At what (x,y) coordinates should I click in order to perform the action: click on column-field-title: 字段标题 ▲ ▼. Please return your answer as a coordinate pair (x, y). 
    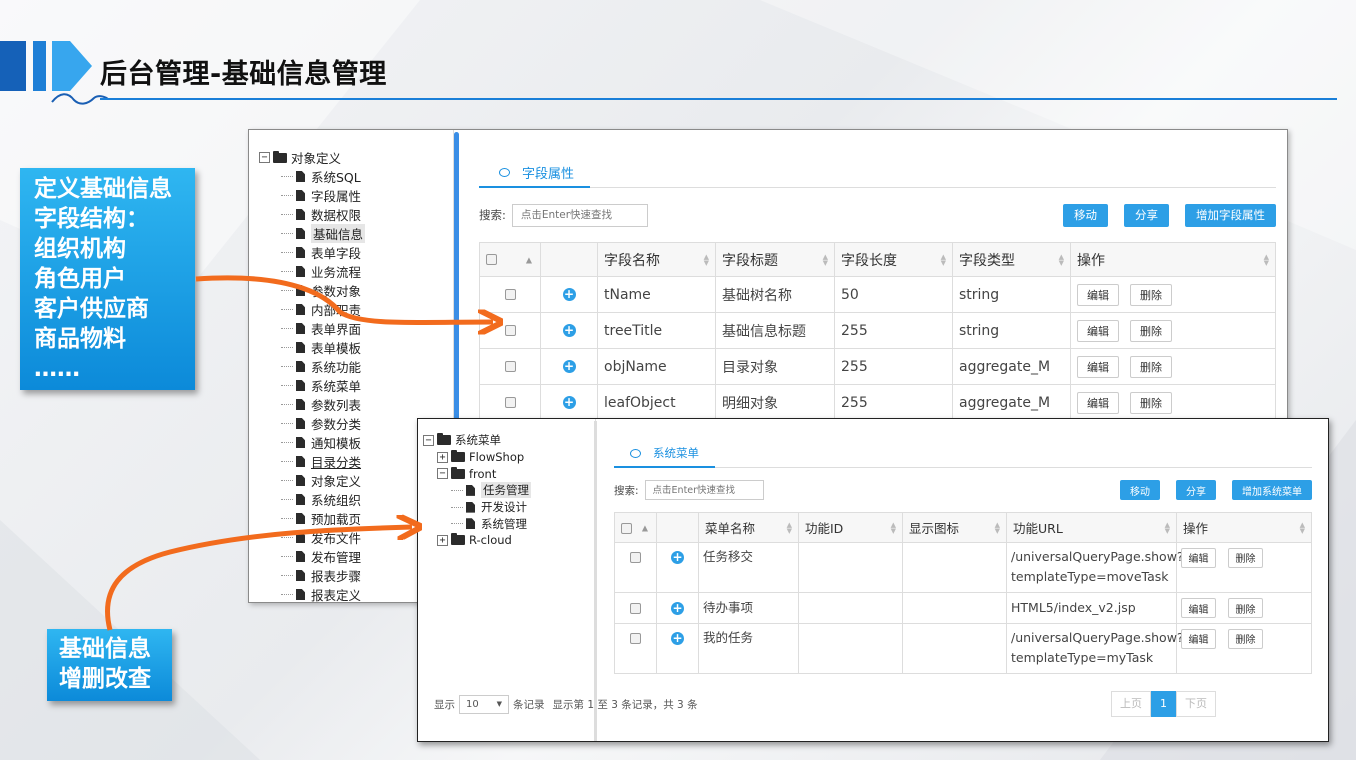
    Looking at the image, I should click on (775, 259).